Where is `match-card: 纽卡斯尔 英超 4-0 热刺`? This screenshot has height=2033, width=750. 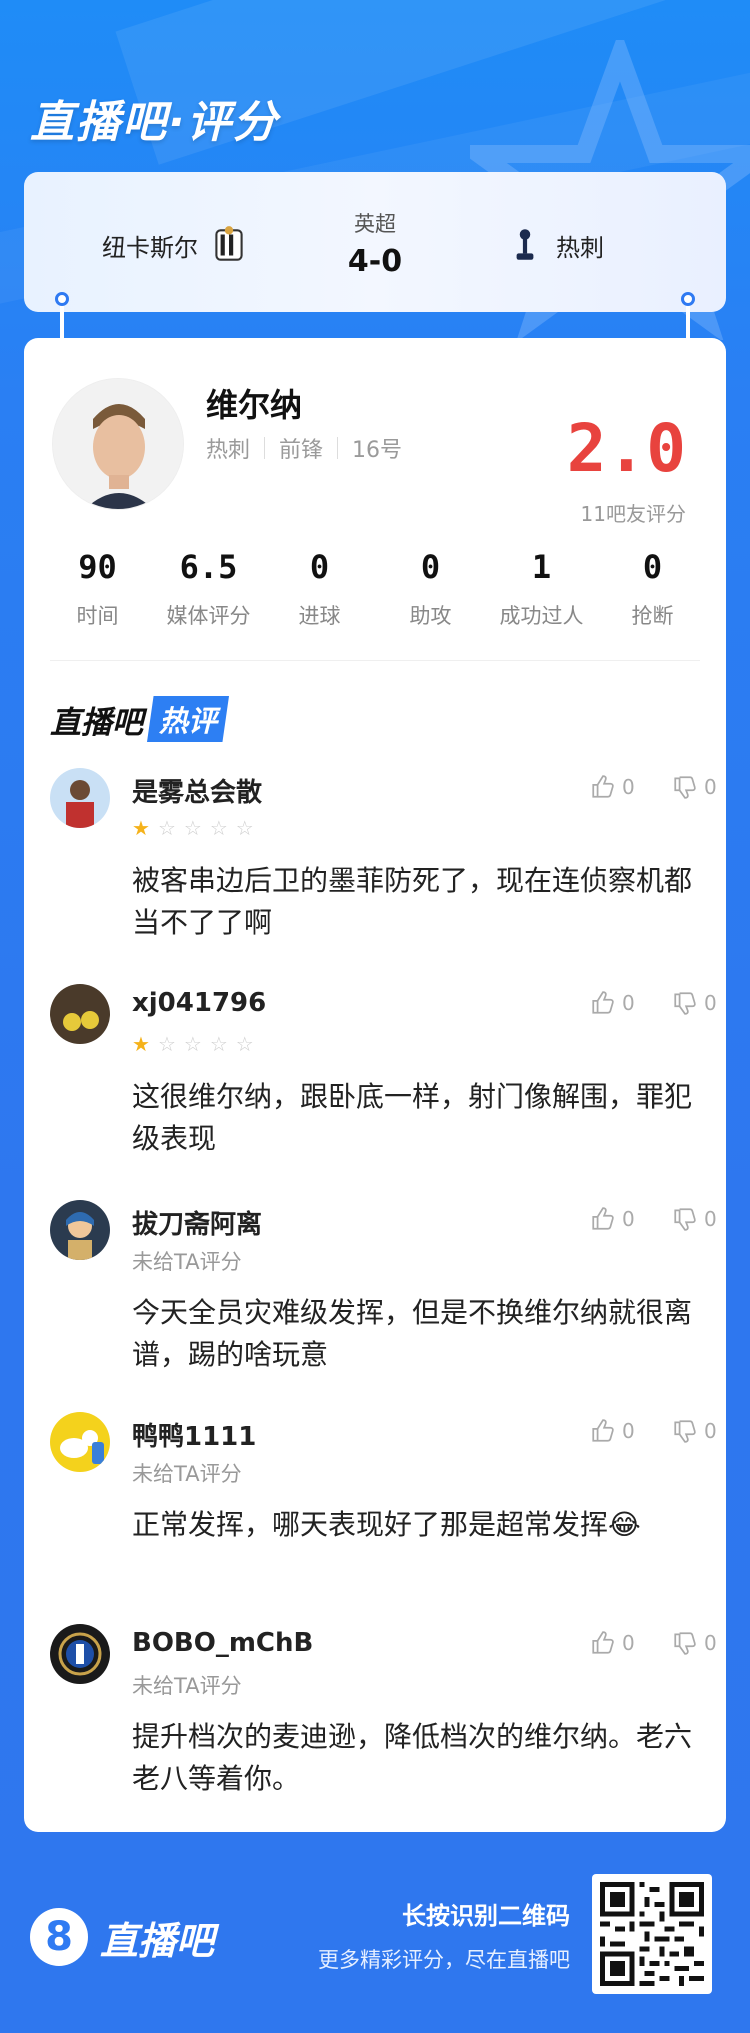 match-card: 纽卡斯尔 英超 4-0 热刺 is located at coordinates (375, 242).